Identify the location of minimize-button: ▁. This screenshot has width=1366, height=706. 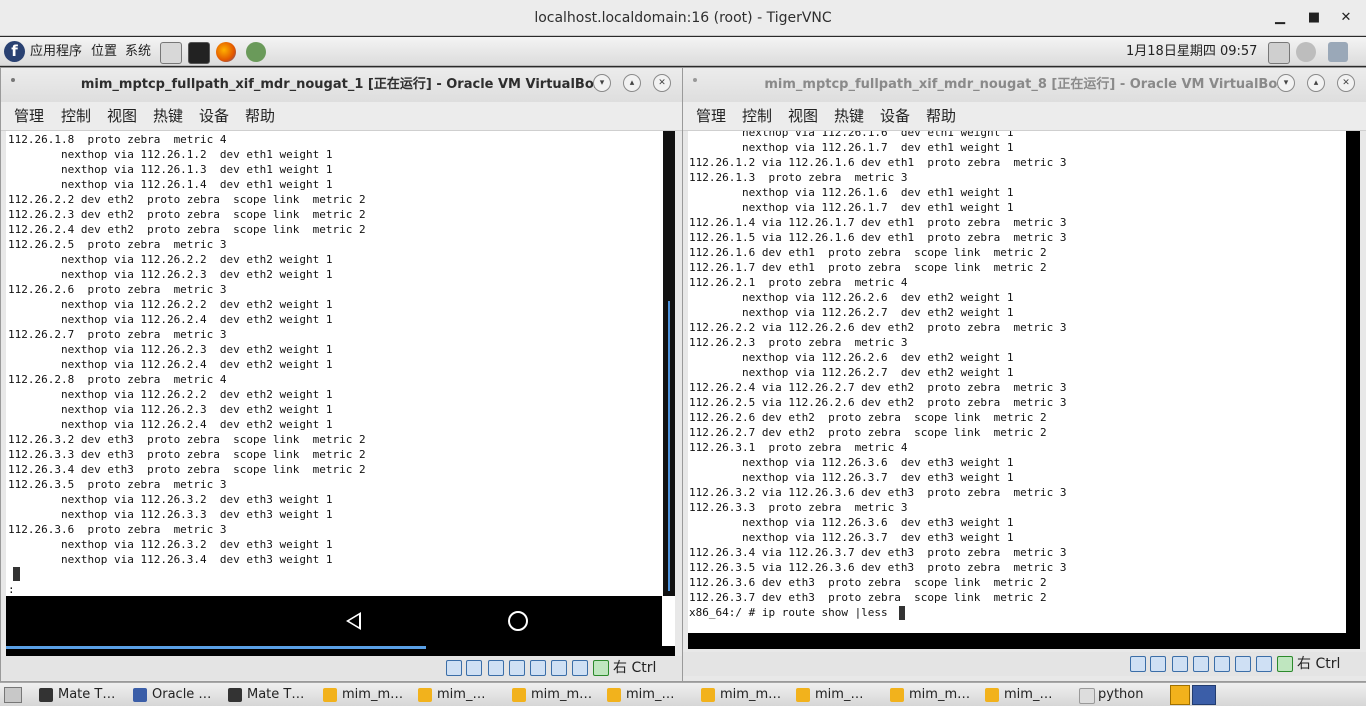
(1280, 18).